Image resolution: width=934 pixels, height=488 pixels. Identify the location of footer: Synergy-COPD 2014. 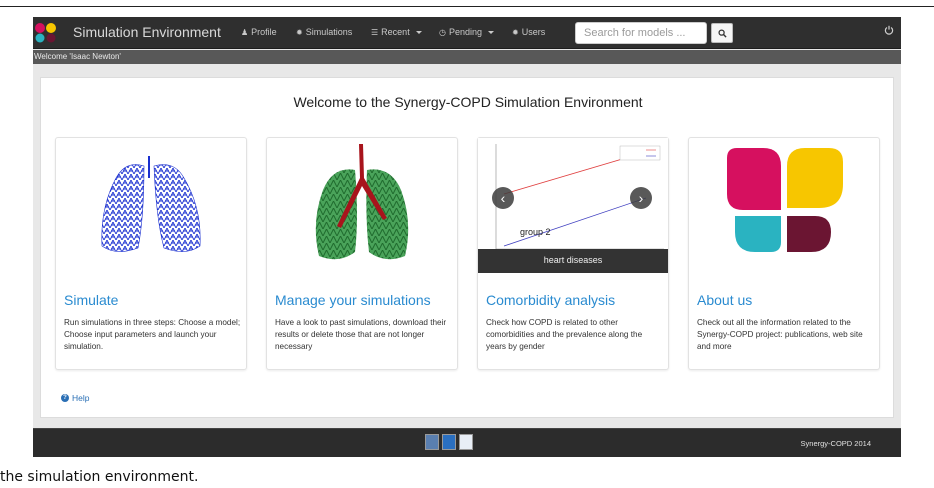
(467, 442).